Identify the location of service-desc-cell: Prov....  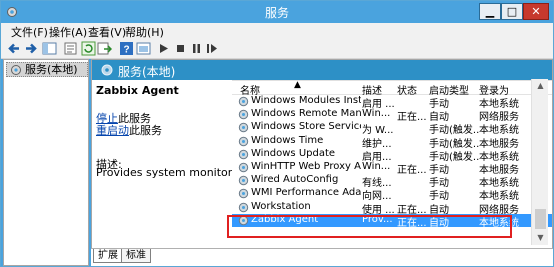
(377, 219).